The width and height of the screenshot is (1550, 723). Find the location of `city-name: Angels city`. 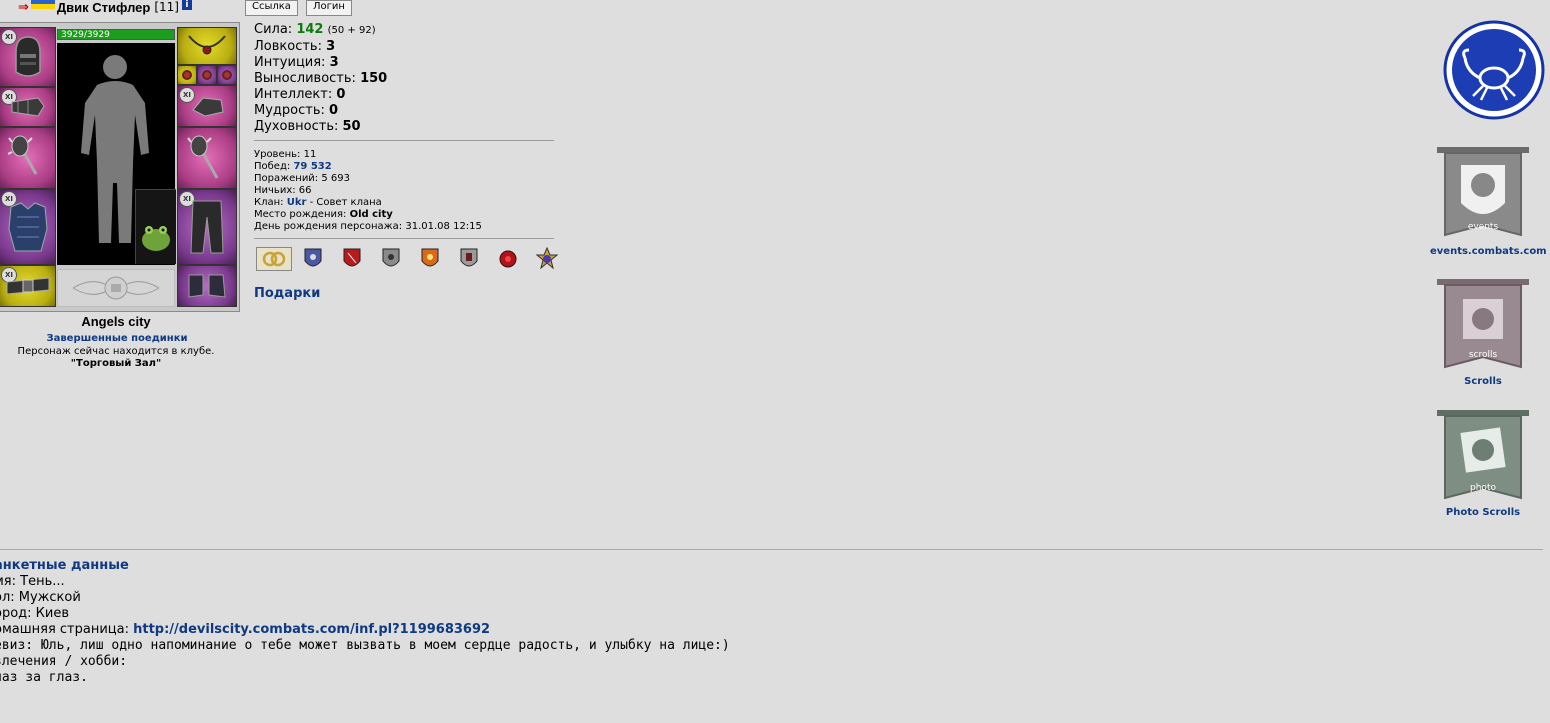

city-name: Angels city is located at coordinates (116, 321).